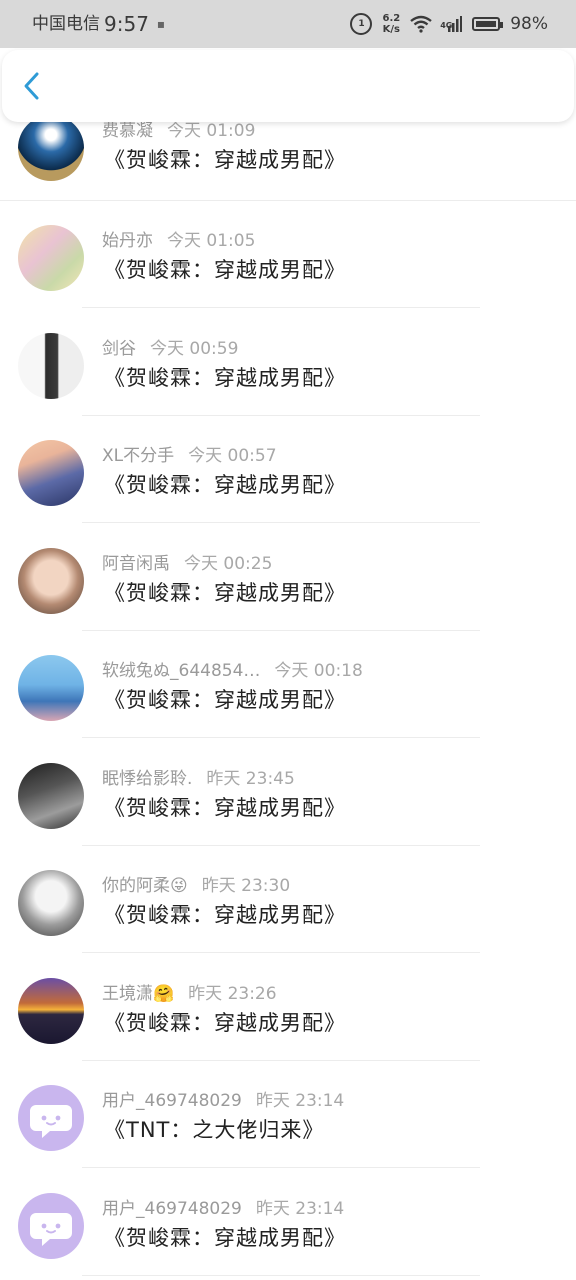  Describe the element at coordinates (421, 24) in the screenshot. I see `wifi-icon` at that location.